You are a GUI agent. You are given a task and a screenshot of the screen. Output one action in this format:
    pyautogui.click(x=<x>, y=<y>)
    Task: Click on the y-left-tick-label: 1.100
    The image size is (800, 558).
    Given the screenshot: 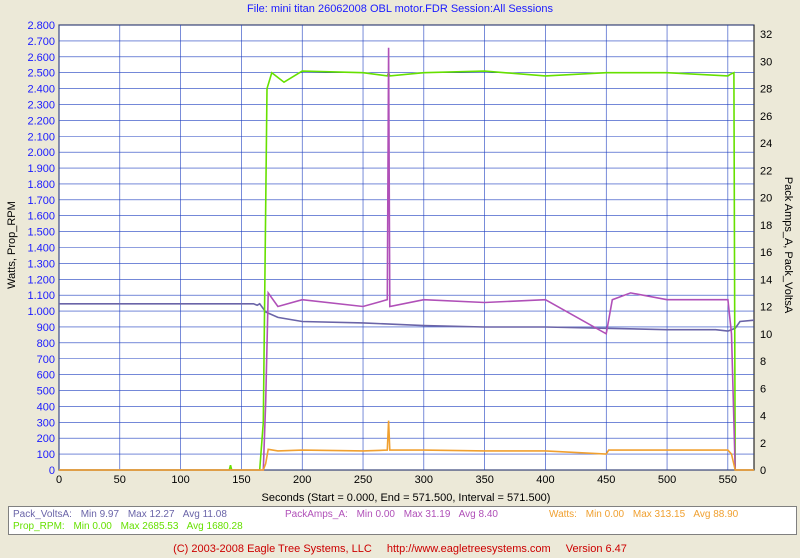 What is the action you would take?
    pyautogui.click(x=41, y=296)
    